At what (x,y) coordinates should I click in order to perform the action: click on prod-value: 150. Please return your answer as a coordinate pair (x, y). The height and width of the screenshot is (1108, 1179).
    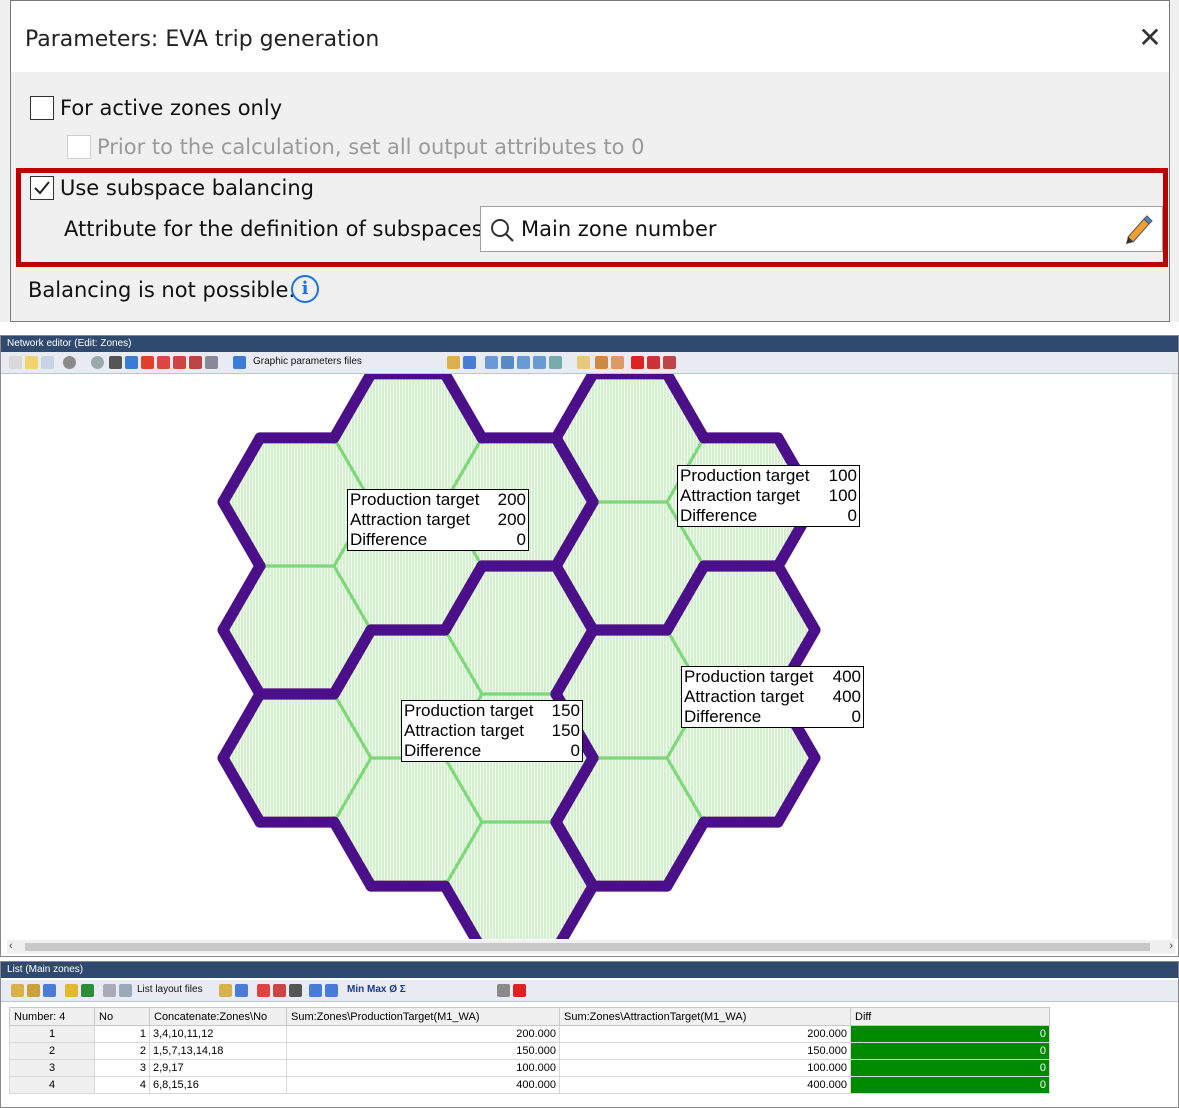
    Looking at the image, I should click on (565, 710).